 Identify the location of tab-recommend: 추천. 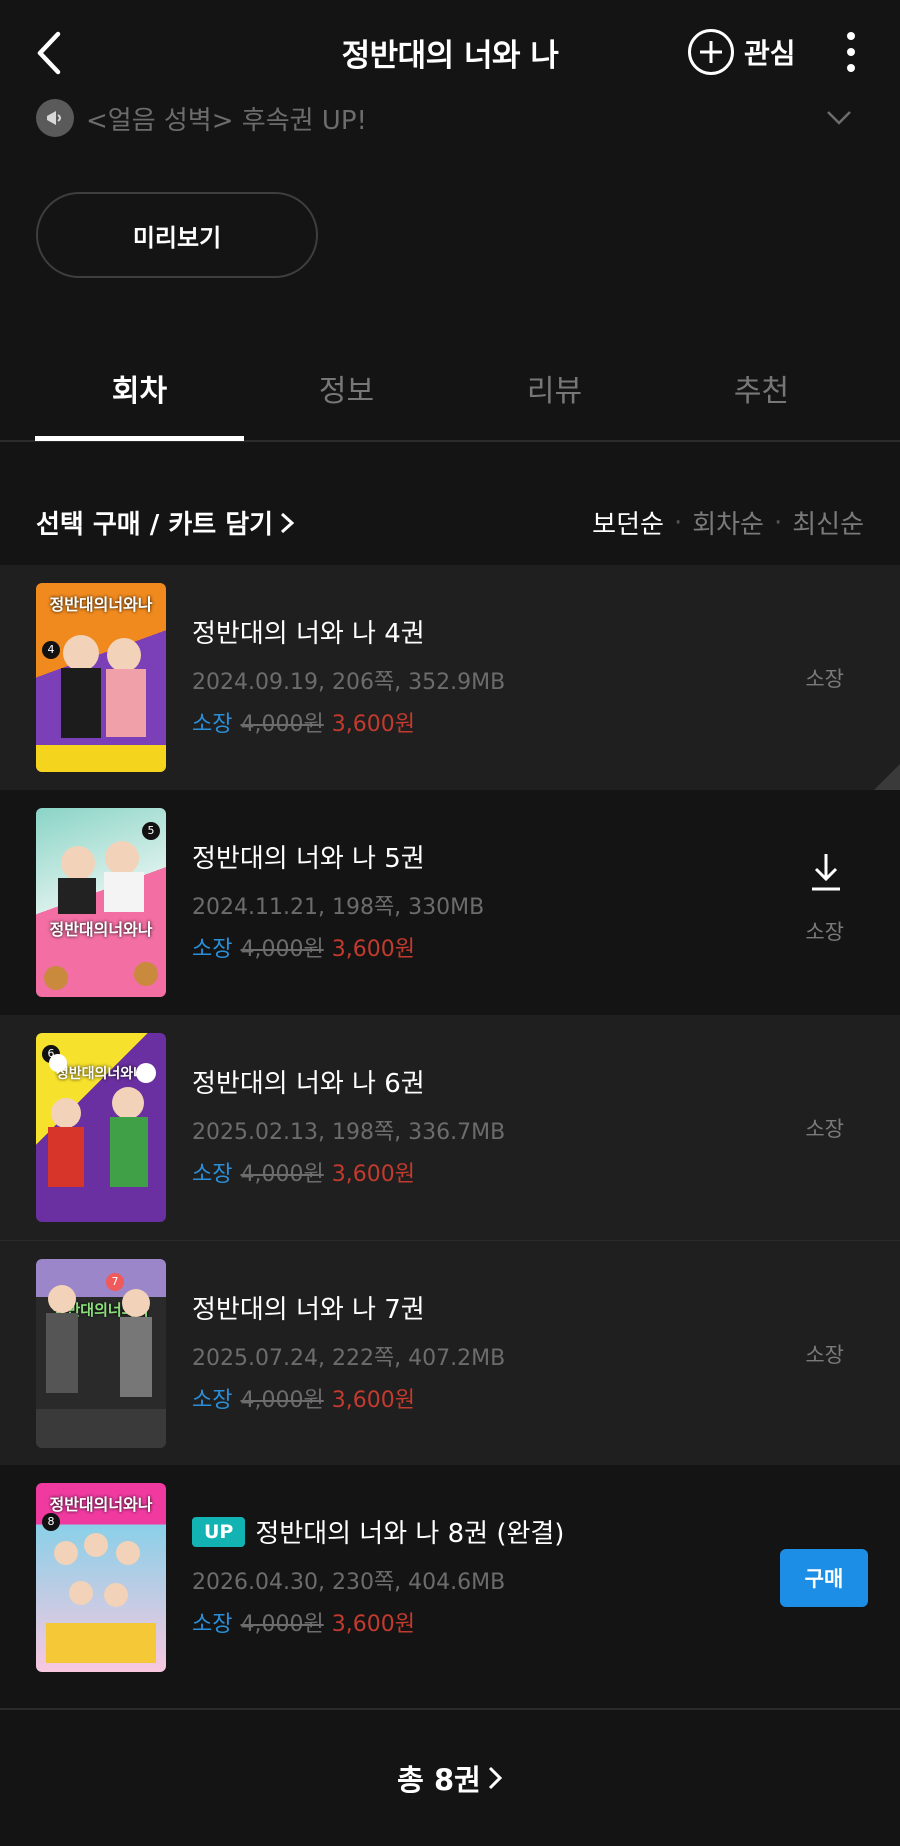
(761, 388).